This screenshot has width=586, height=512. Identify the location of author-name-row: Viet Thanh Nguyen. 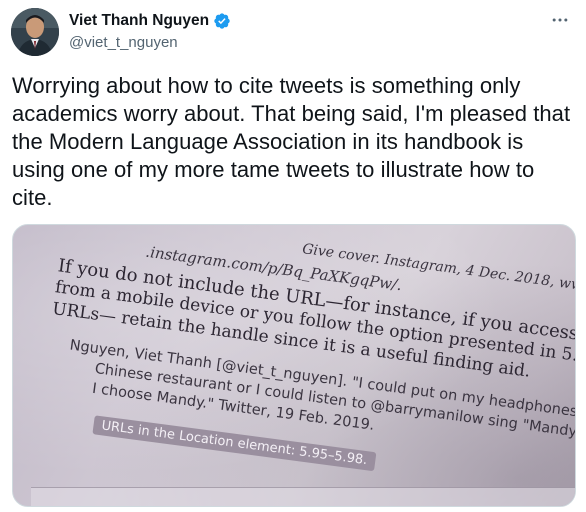
(150, 21).